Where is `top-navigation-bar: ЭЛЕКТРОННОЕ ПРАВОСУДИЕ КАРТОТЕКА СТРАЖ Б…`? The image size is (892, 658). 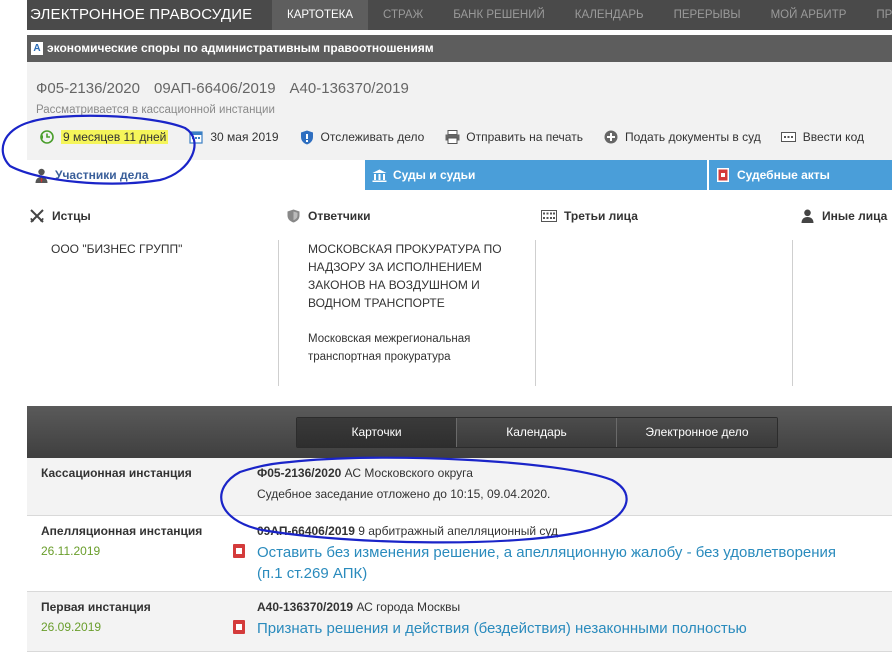
top-navigation-bar: ЭЛЕКТРОННОЕ ПРАВОСУДИЕ КАРТОТЕКА СТРАЖ Б… is located at coordinates (459, 15).